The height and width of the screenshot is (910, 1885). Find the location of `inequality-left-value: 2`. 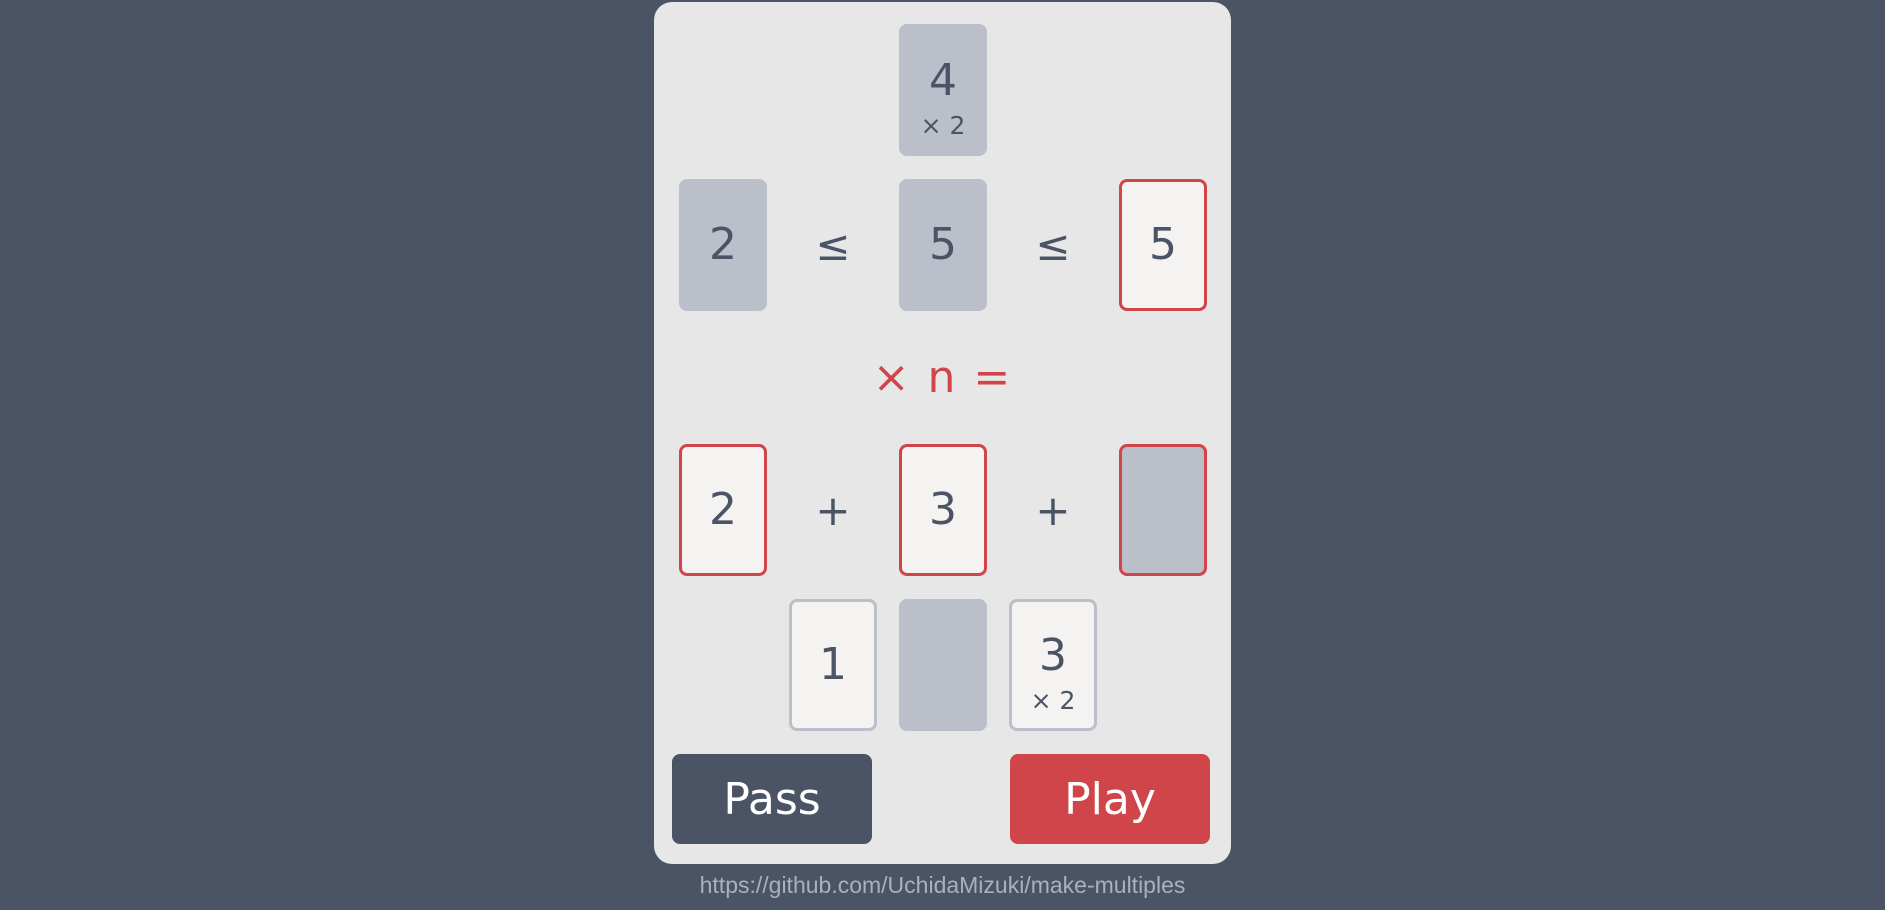

inequality-left-value: 2 is located at coordinates (723, 244).